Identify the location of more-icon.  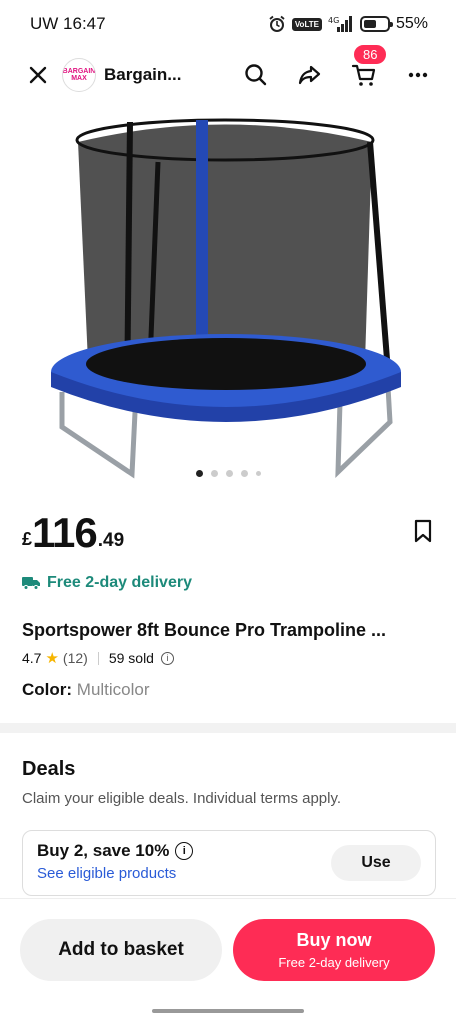
(418, 75).